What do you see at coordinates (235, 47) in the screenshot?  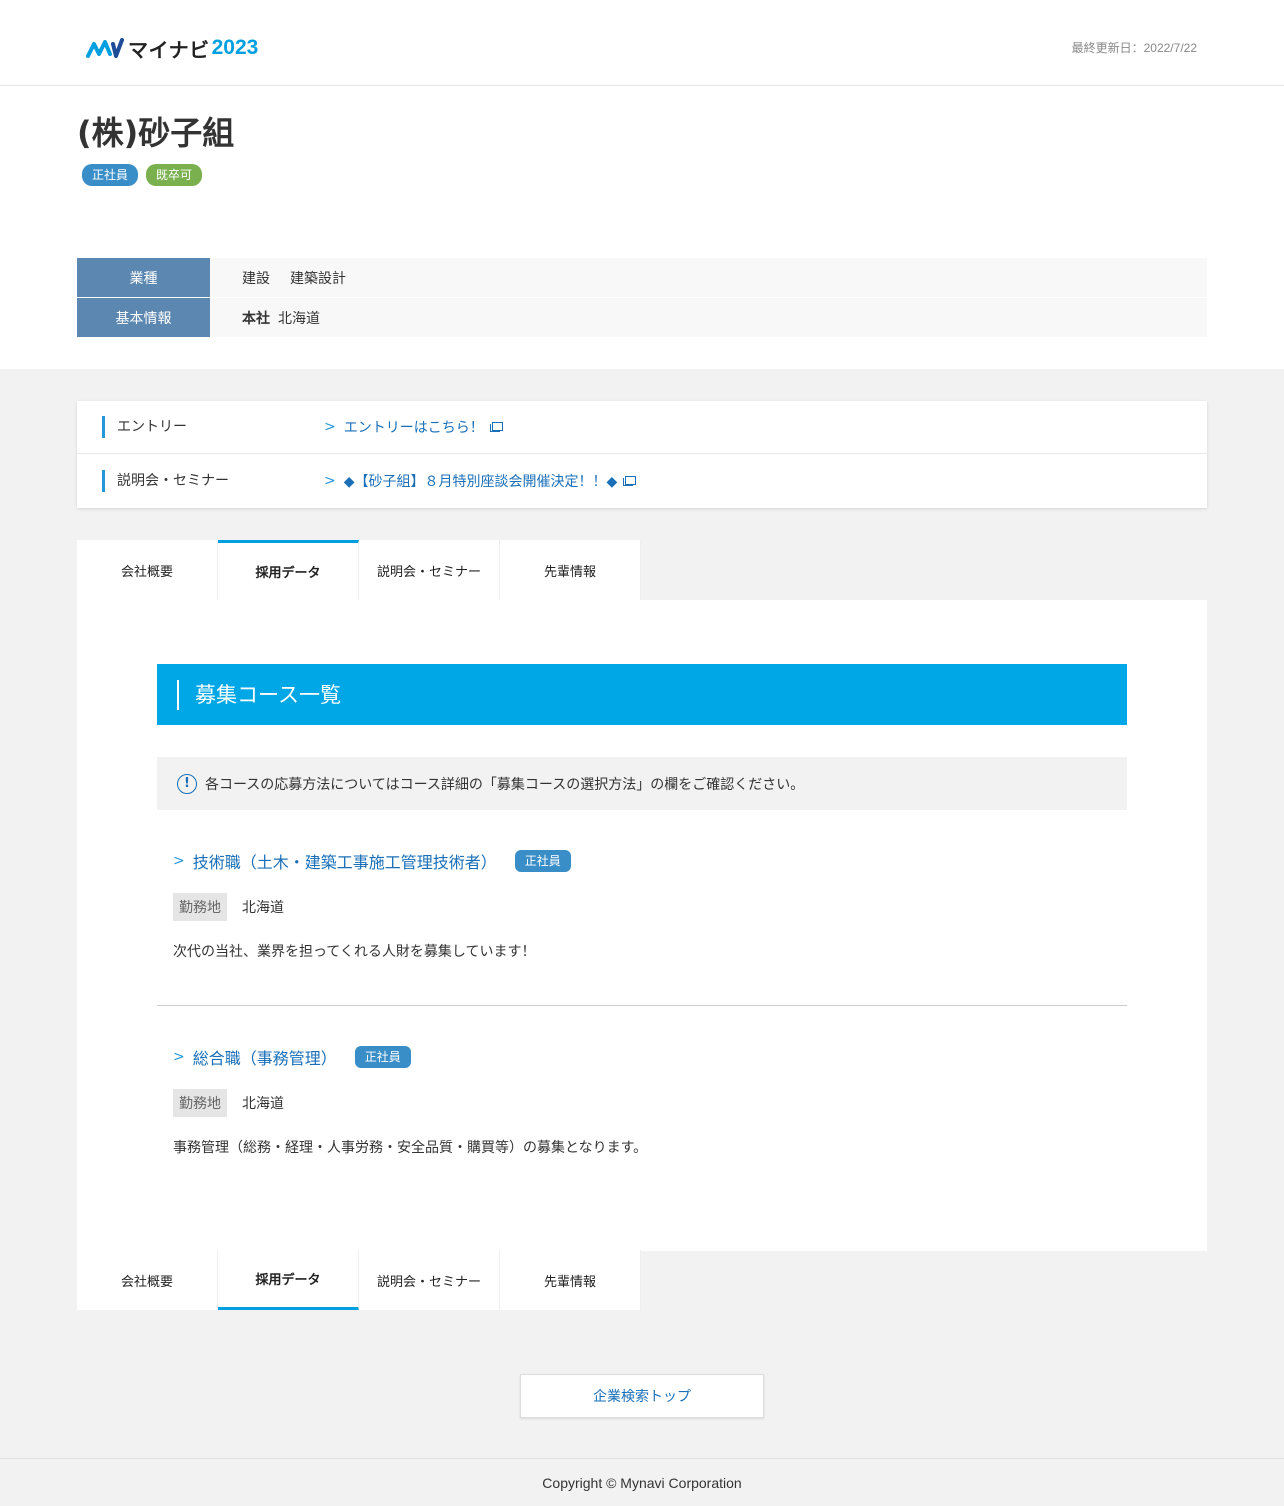 I see `logo-year: 2023` at bounding box center [235, 47].